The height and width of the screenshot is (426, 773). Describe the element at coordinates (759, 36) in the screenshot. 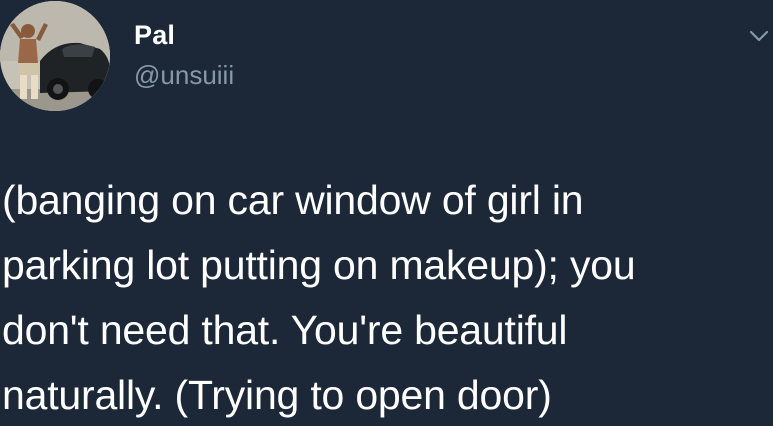

I see `chevron-down-icon` at that location.